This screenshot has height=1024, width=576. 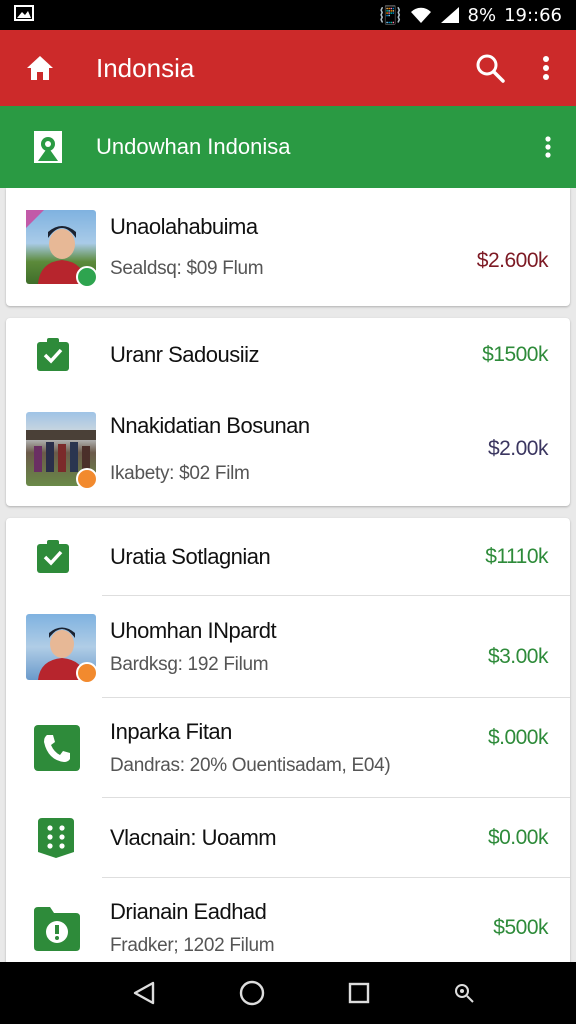 What do you see at coordinates (189, 664) in the screenshot?
I see `item-subtitle: Bardksg: 192 Filum` at bounding box center [189, 664].